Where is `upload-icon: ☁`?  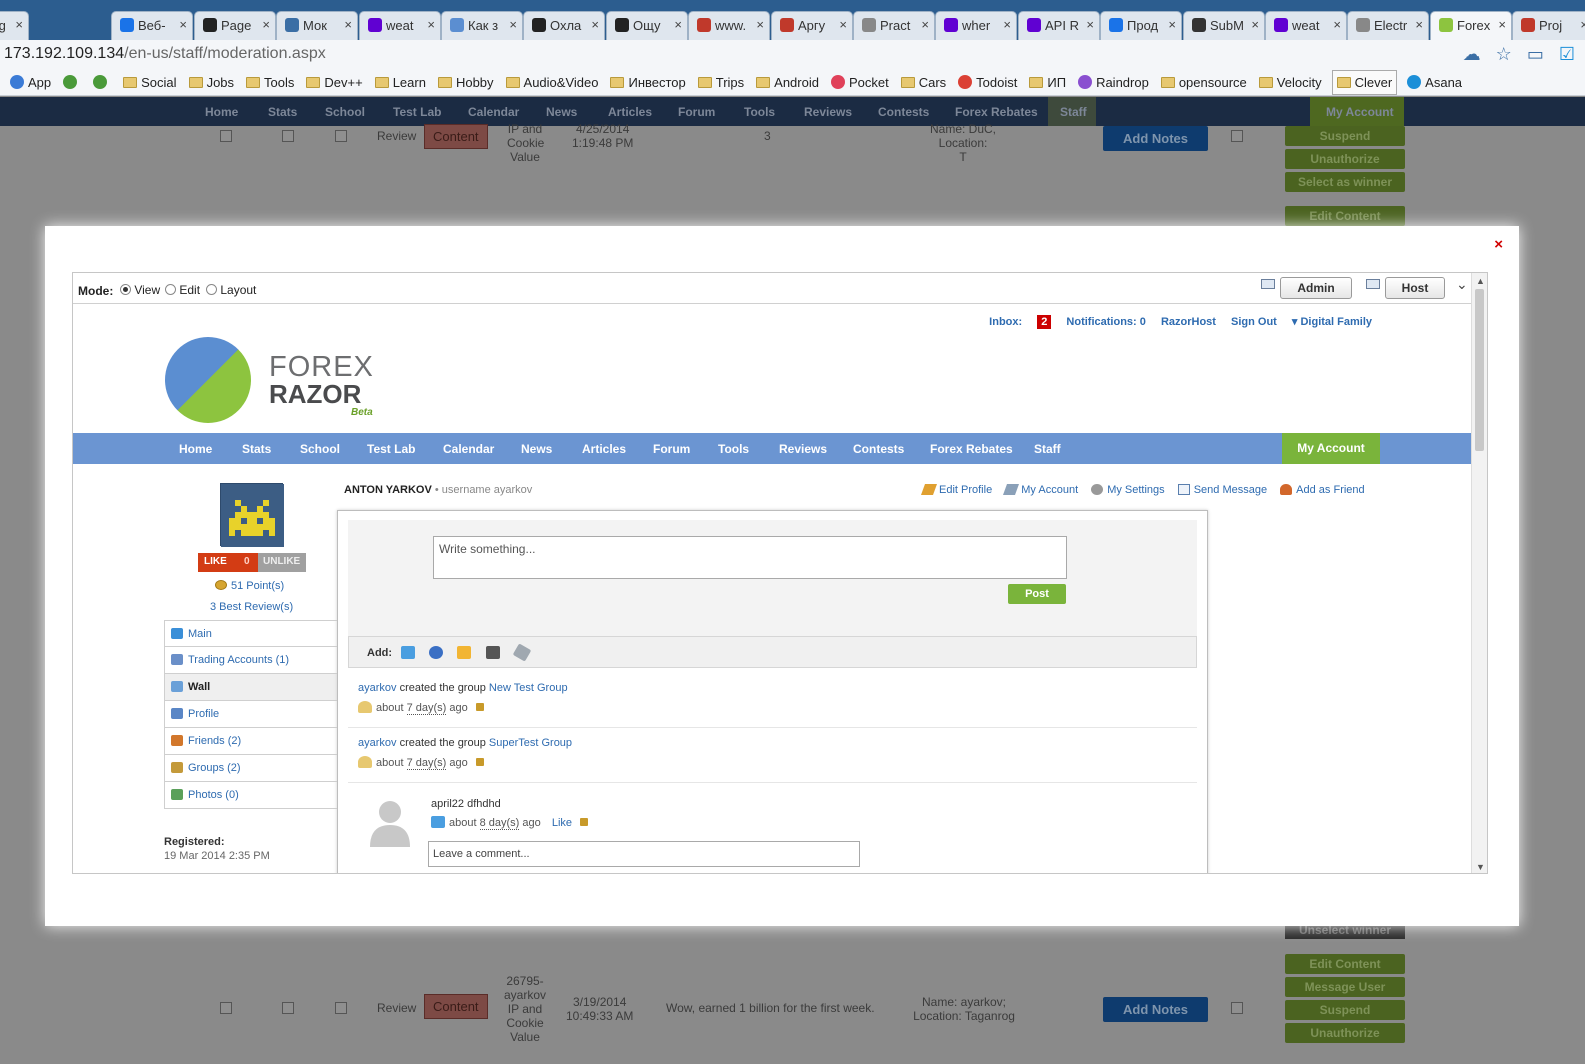
upload-icon: ☁ is located at coordinates (1472, 54).